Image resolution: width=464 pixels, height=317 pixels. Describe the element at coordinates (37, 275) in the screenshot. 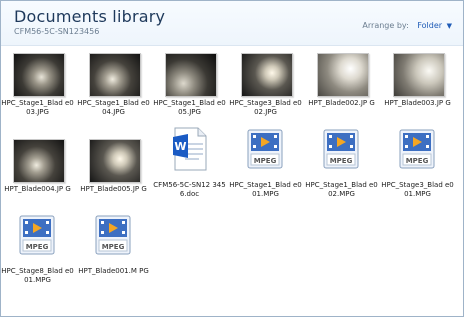

I see `file-label: HPC_Stage8_Blad e001.MPG` at that location.